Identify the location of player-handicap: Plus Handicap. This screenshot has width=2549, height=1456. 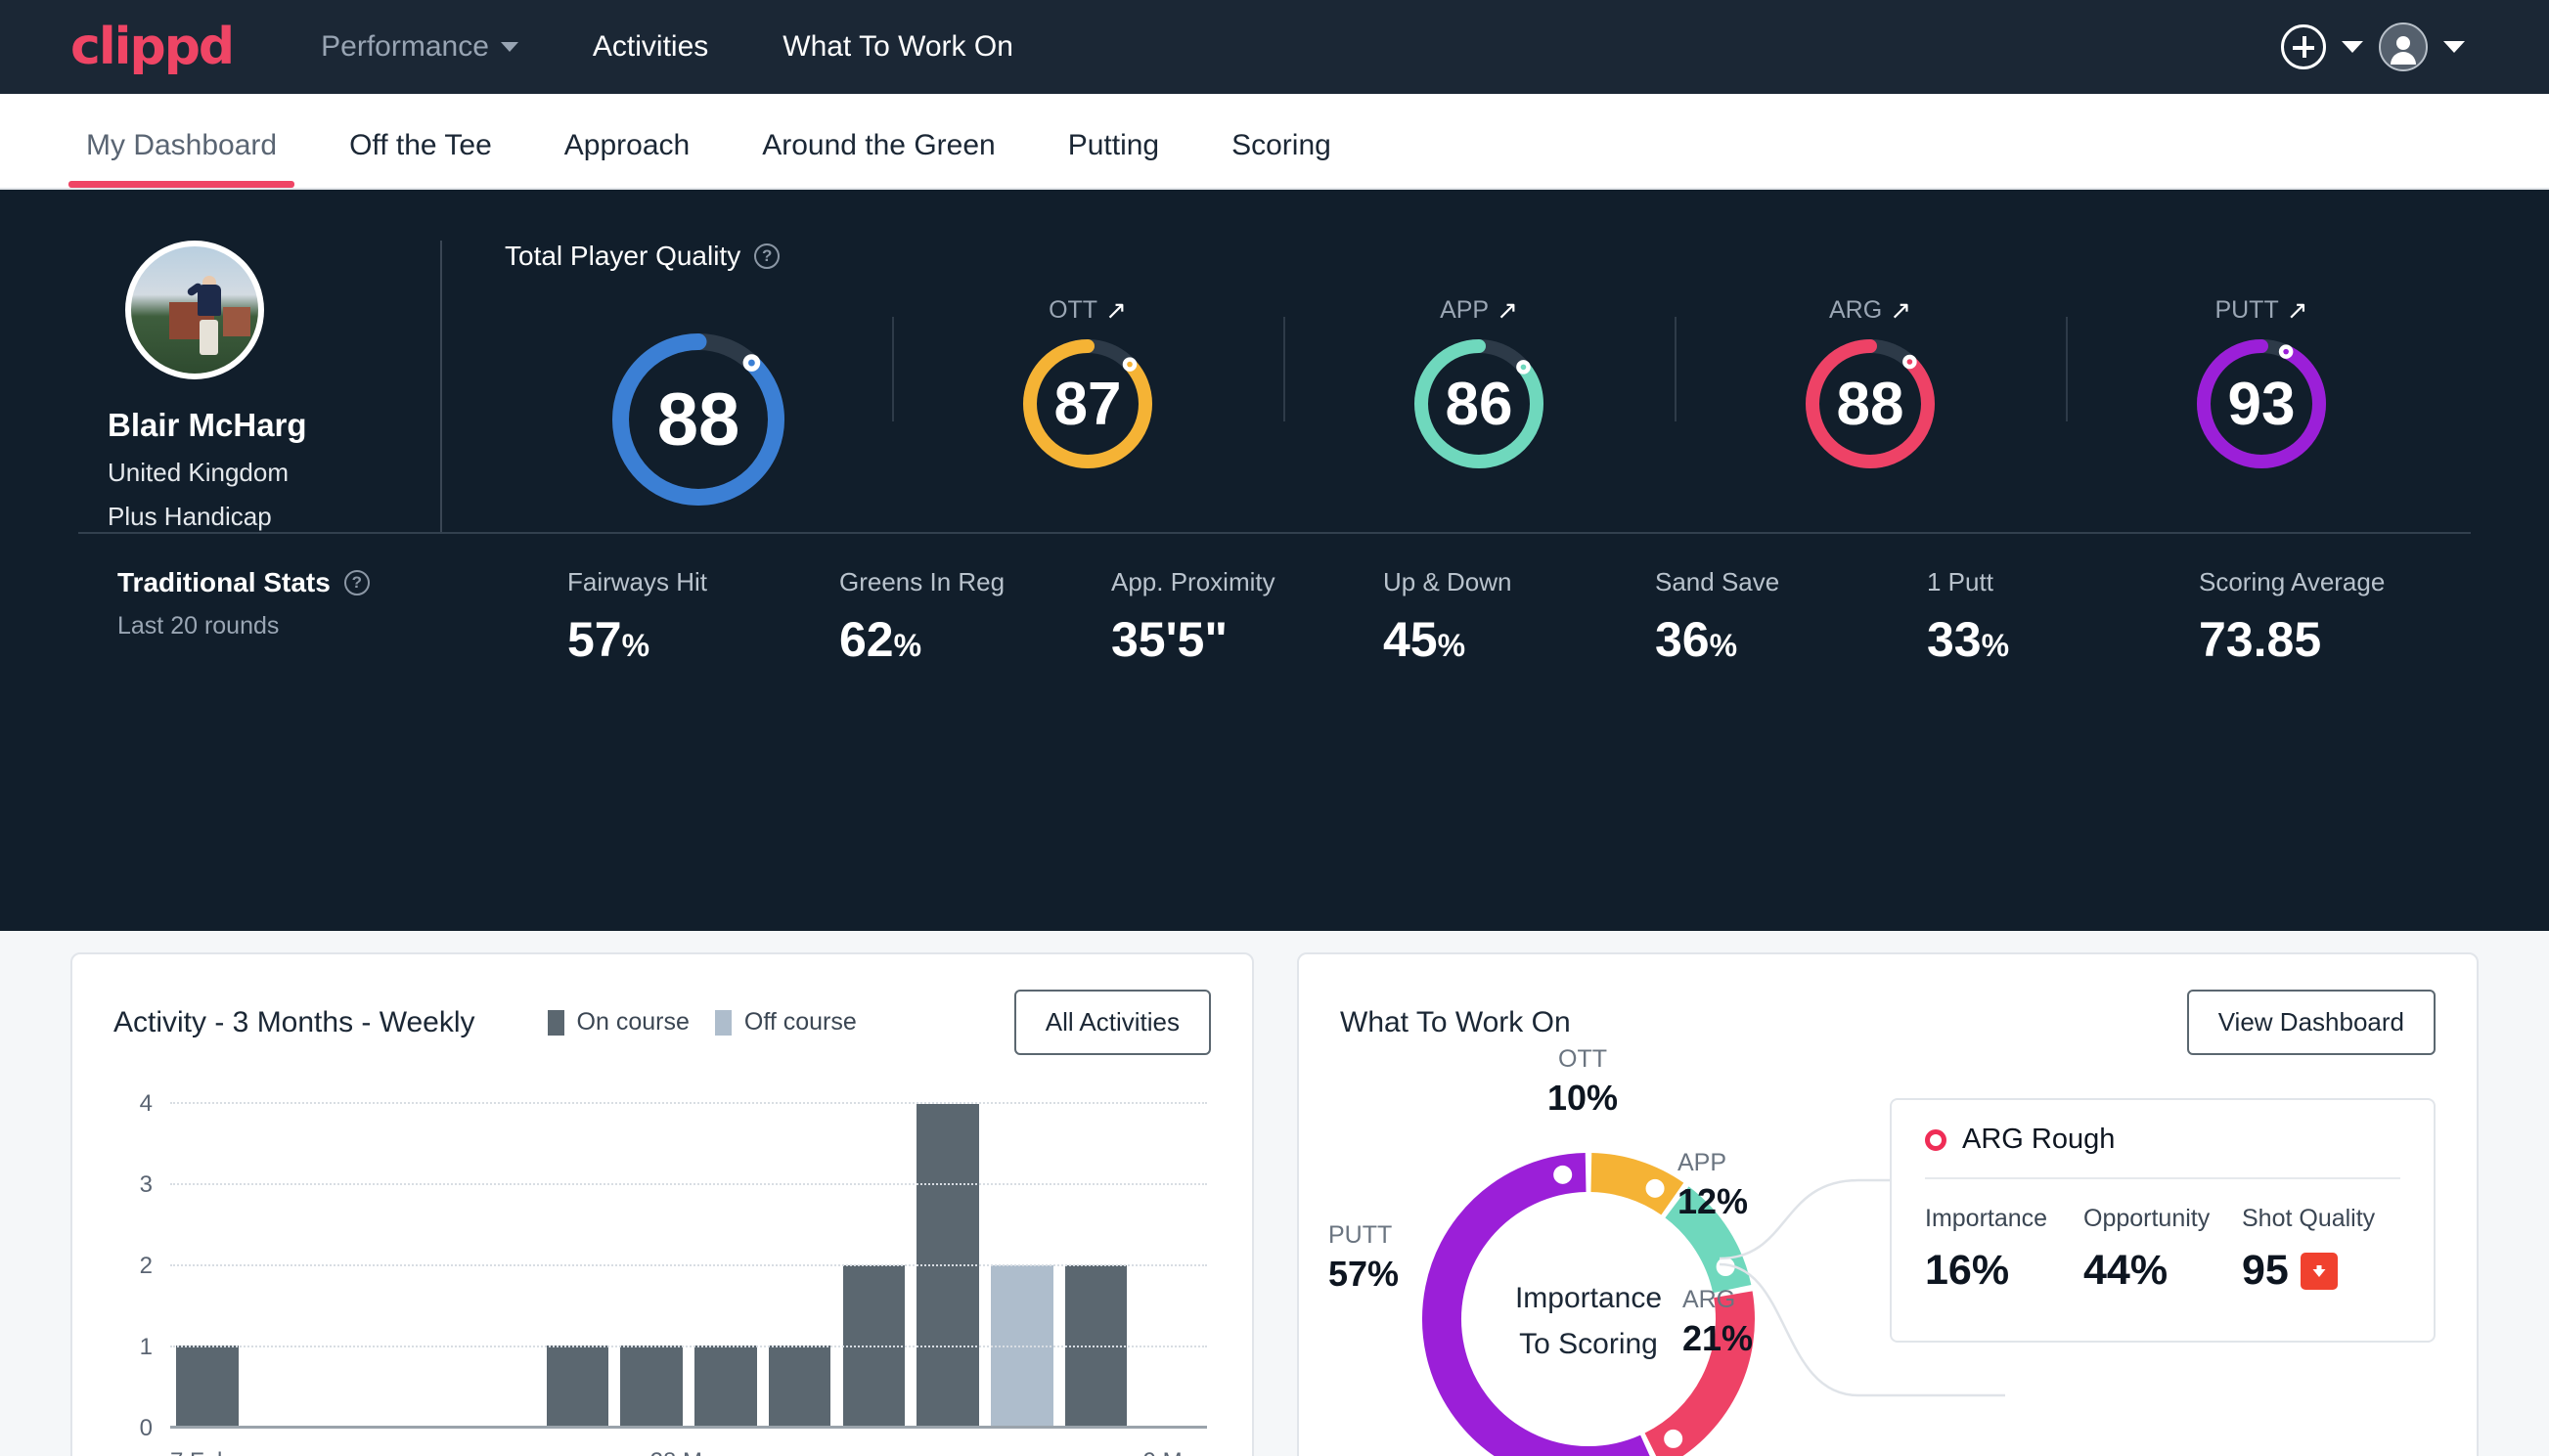
(190, 516).